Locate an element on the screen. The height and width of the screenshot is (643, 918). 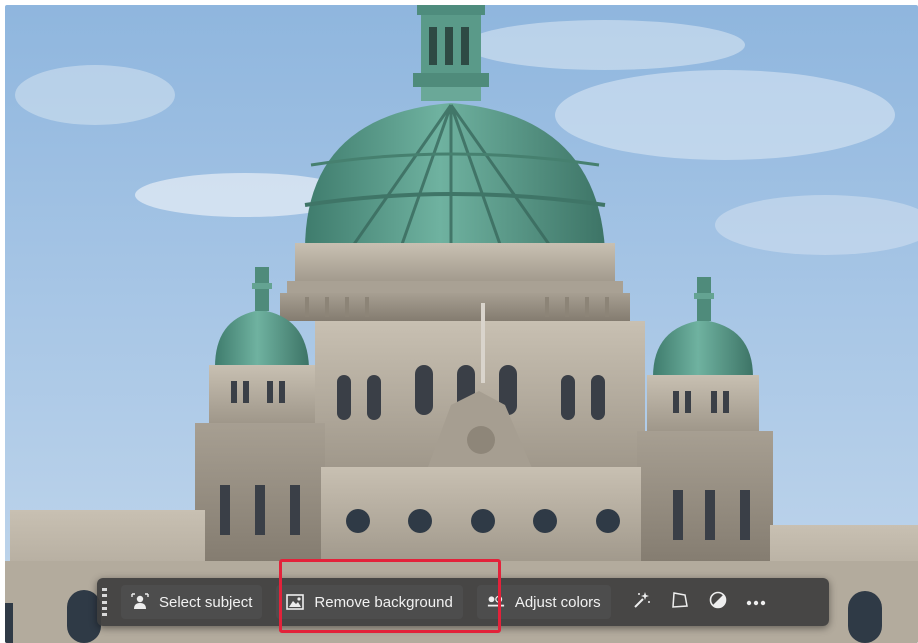
generative-fill-button is located at coordinates (642, 602).